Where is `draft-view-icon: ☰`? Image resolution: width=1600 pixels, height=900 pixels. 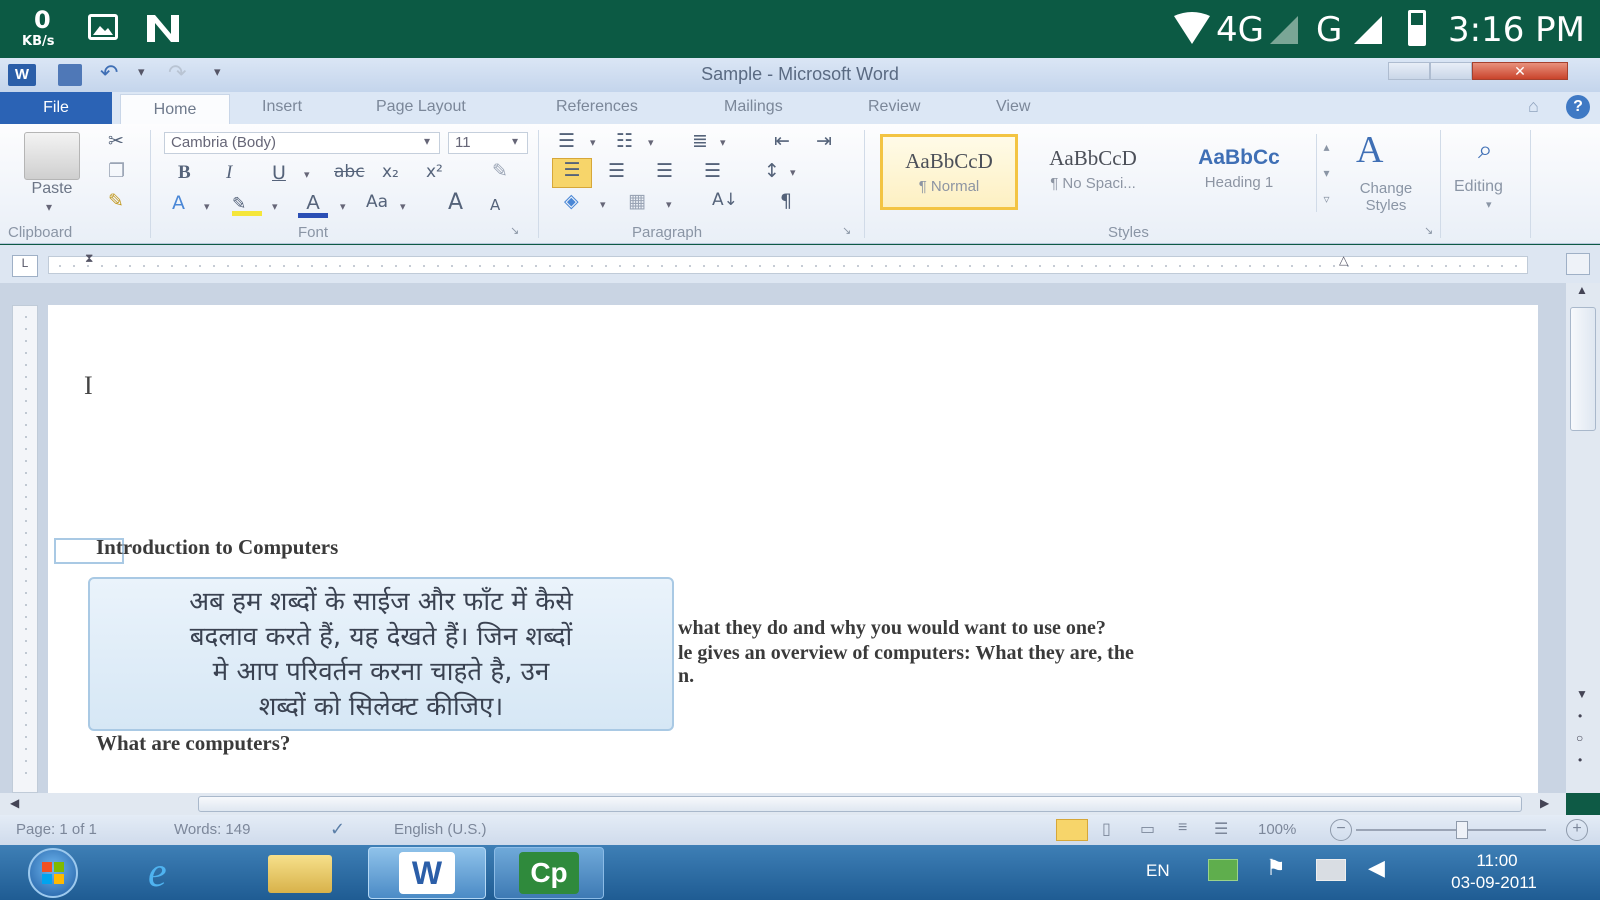 draft-view-icon: ☰ is located at coordinates (1221, 829).